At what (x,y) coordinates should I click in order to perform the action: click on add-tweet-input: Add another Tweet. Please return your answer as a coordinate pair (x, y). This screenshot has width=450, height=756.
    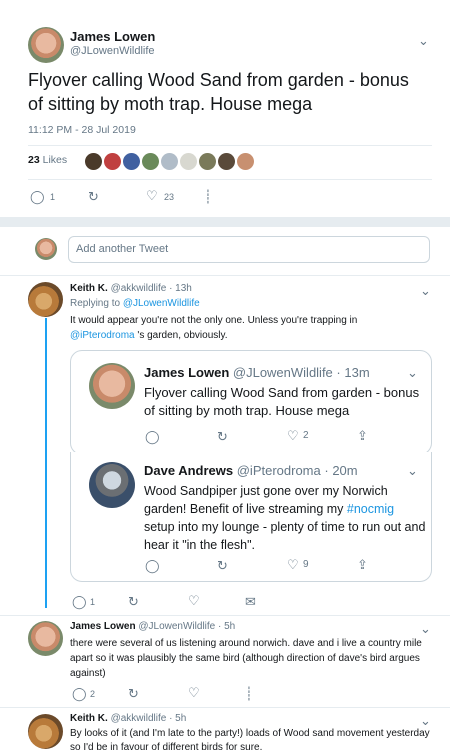
    Looking at the image, I should click on (249, 249).